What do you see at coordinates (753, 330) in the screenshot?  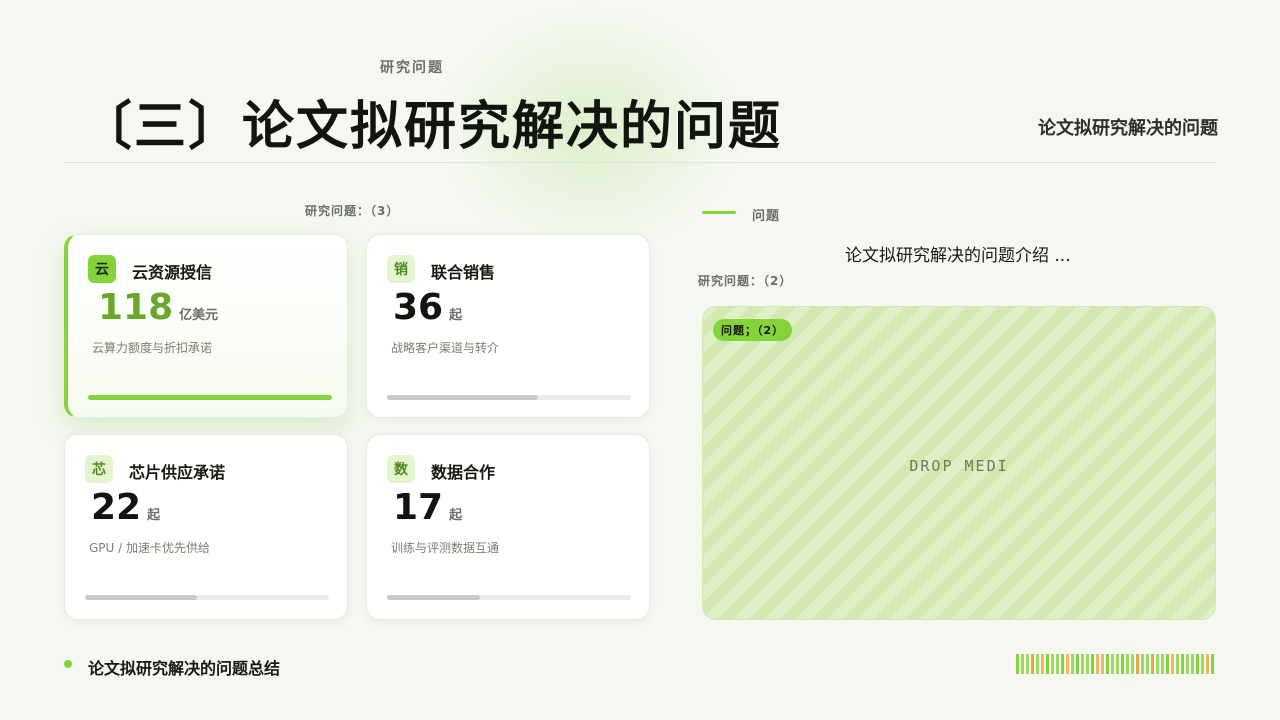 I see `drop-zone-badge: 问题；（2）` at bounding box center [753, 330].